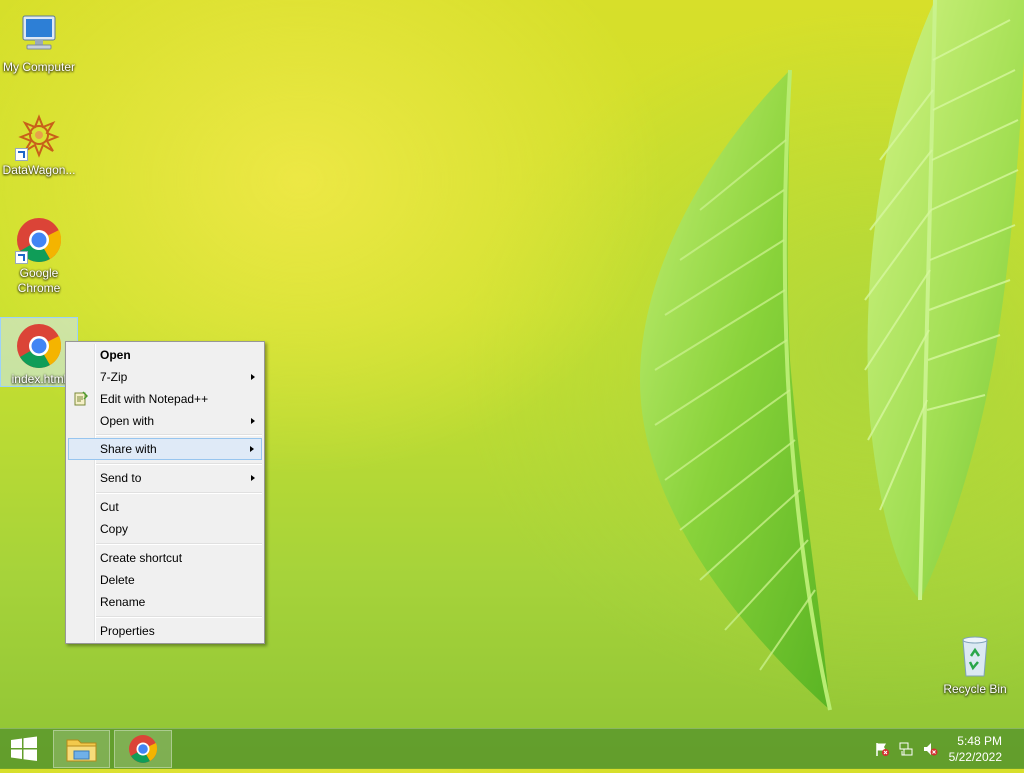  Describe the element at coordinates (115, 355) in the screenshot. I see `menu-item-label: Open` at that location.